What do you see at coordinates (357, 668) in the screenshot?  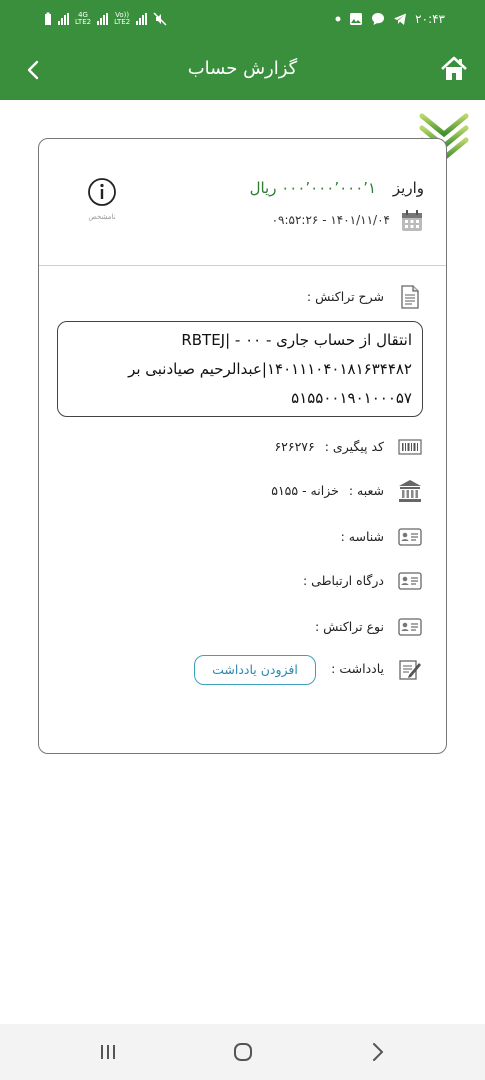 I see `note-label: یادداشت :` at bounding box center [357, 668].